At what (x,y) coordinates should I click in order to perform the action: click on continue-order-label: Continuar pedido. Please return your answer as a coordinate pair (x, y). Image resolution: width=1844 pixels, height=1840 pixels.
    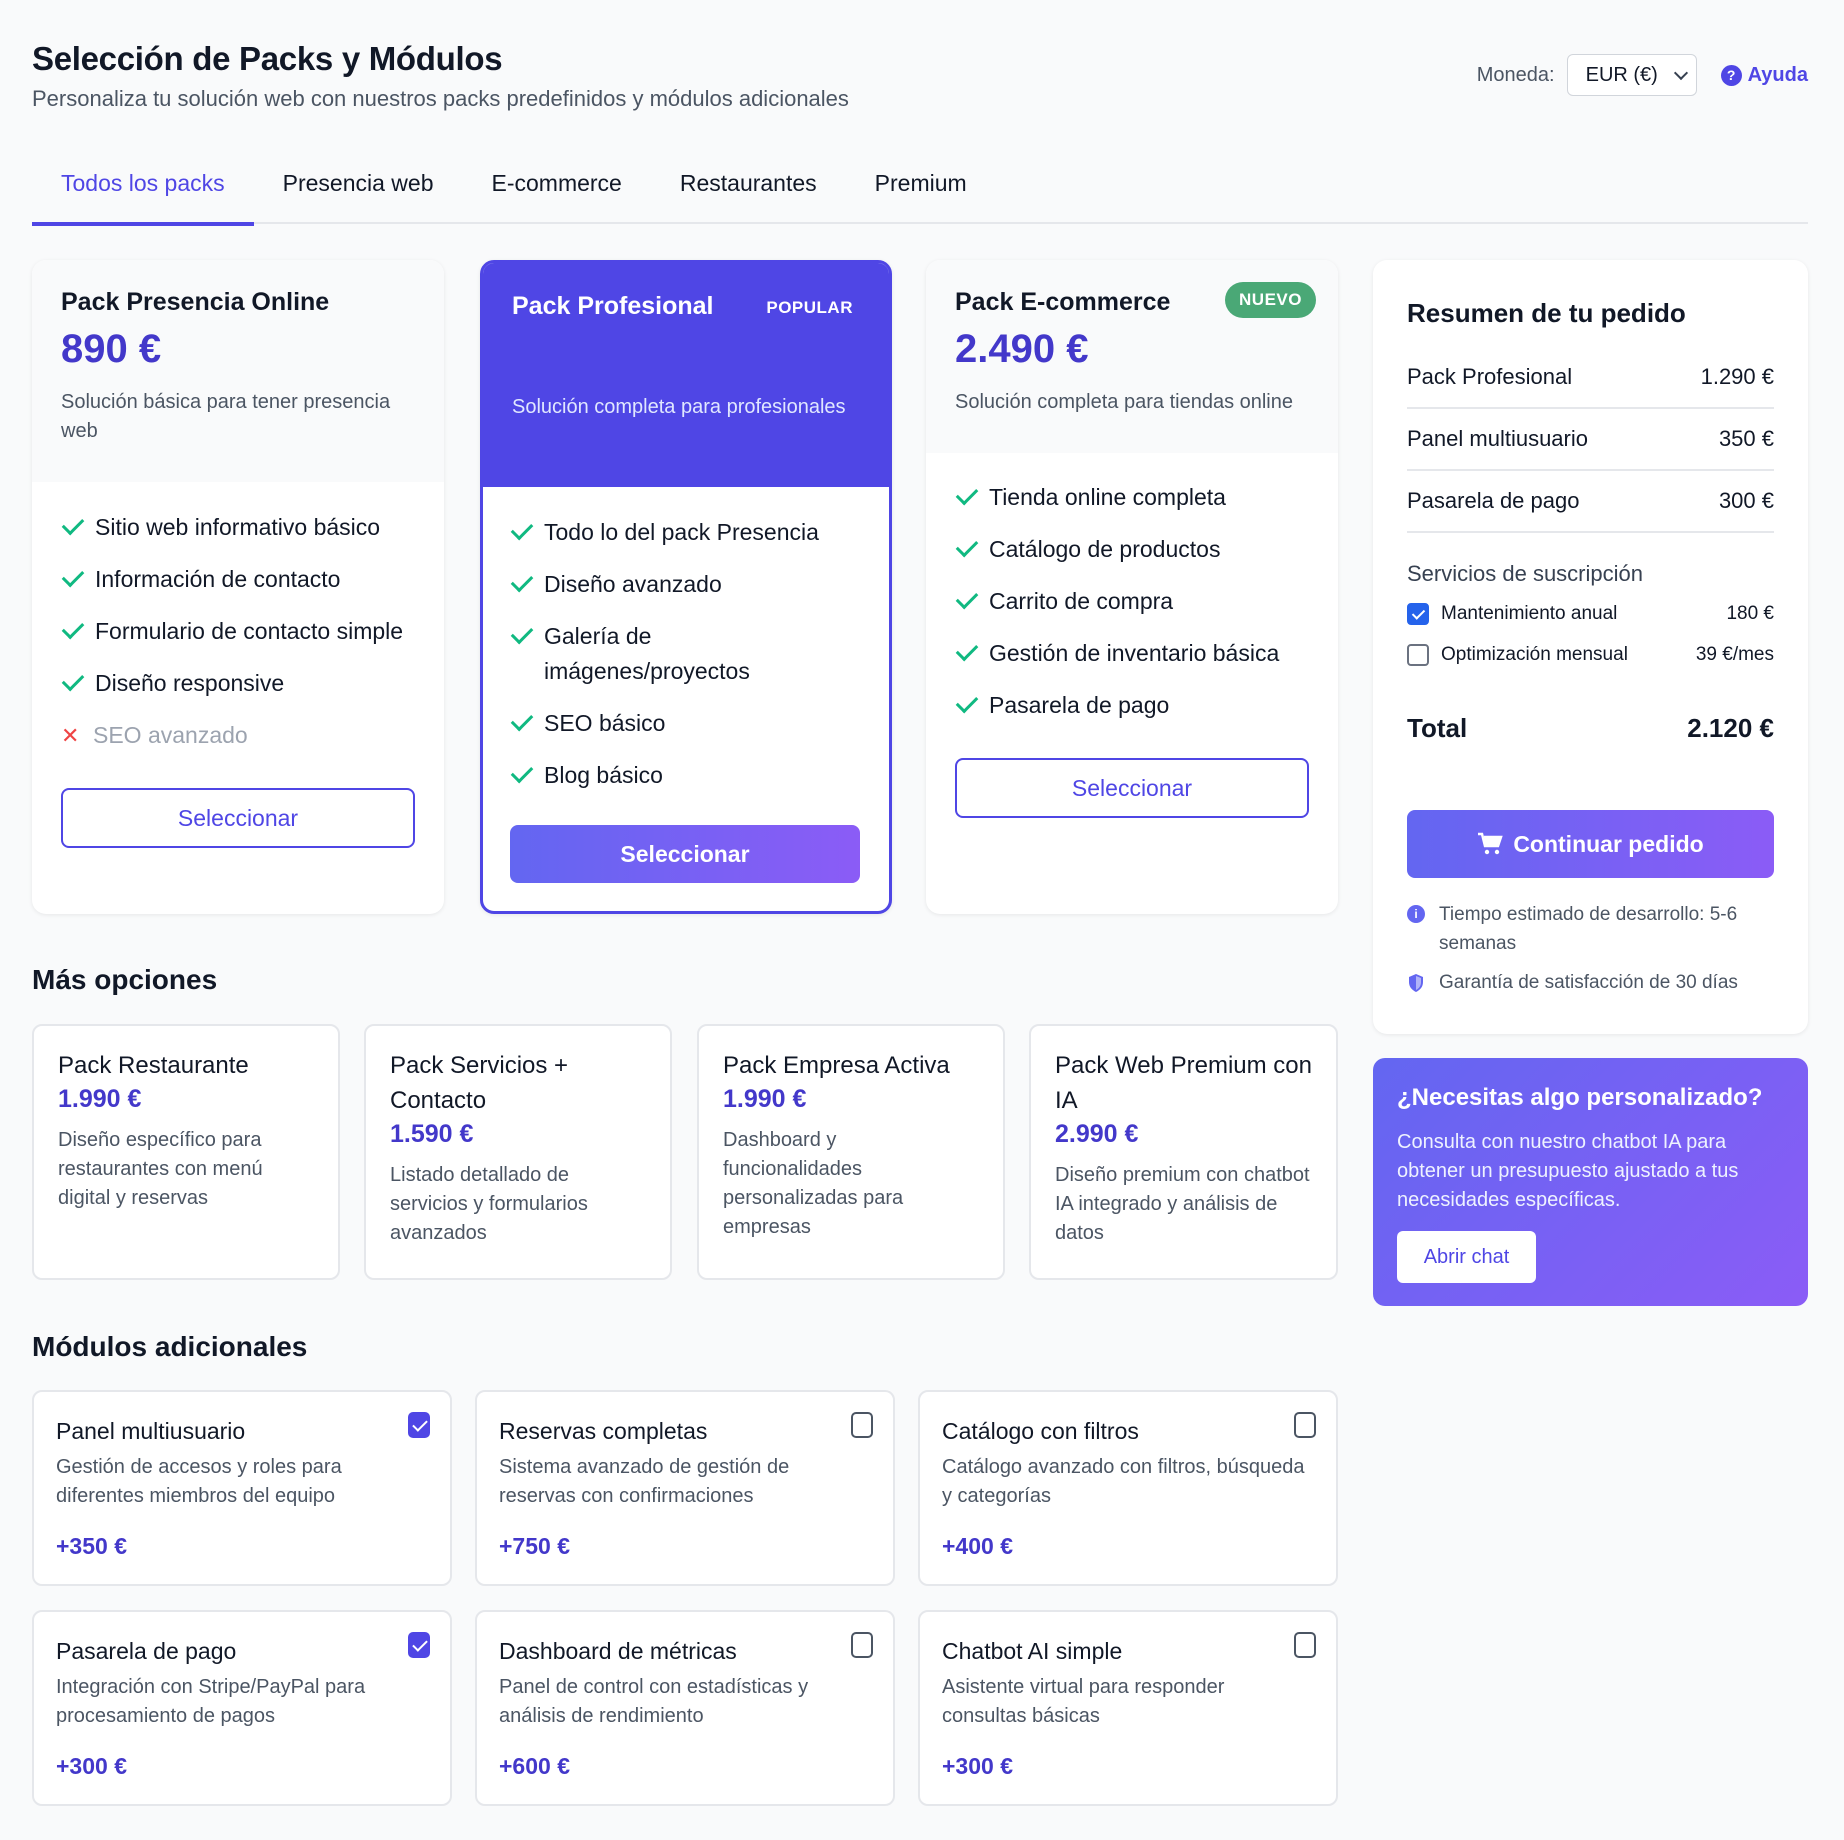
    Looking at the image, I should click on (1608, 843).